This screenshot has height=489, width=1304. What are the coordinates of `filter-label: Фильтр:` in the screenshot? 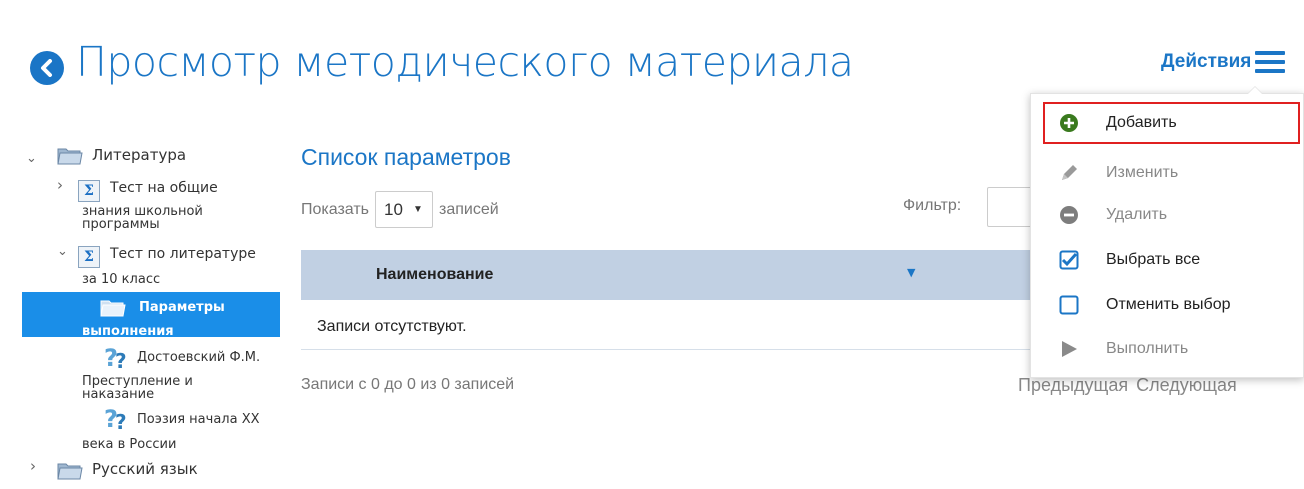 It's located at (932, 205).